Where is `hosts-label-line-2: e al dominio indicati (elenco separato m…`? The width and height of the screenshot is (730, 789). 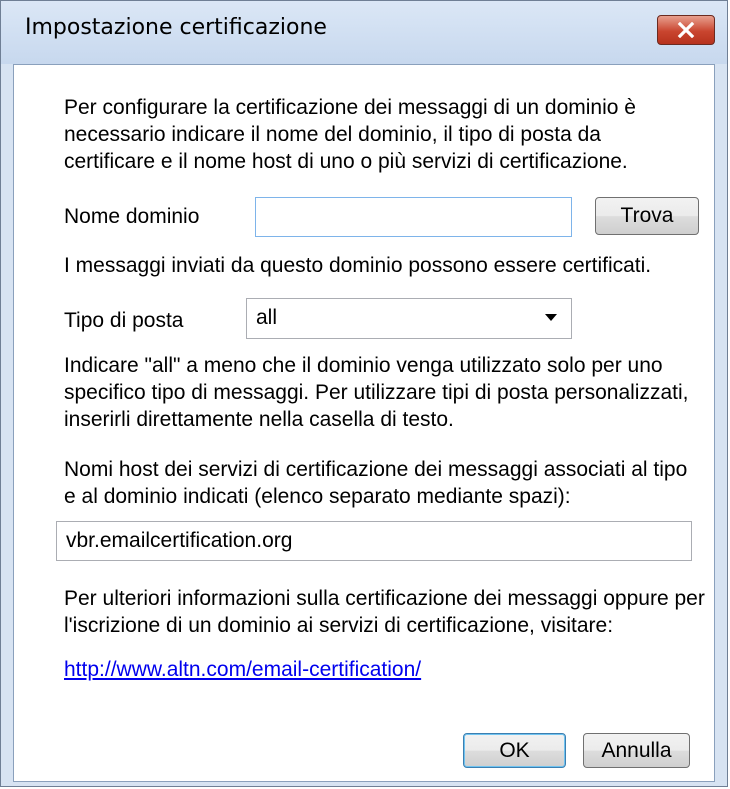
hosts-label-line-2: e al dominio indicati (elenco separato m… is located at coordinates (317, 496).